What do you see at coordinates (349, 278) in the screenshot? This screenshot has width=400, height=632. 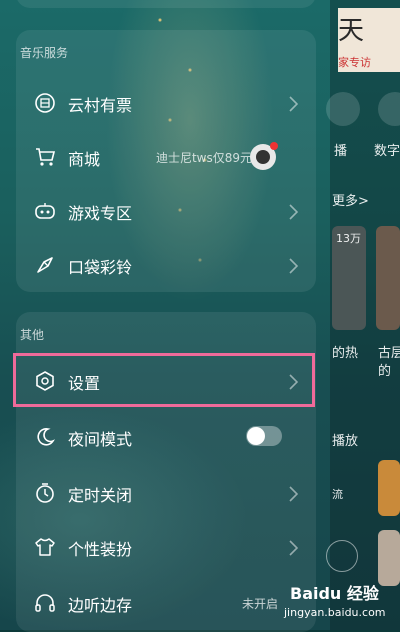 I see `playlist-thumb-1: 13万` at bounding box center [349, 278].